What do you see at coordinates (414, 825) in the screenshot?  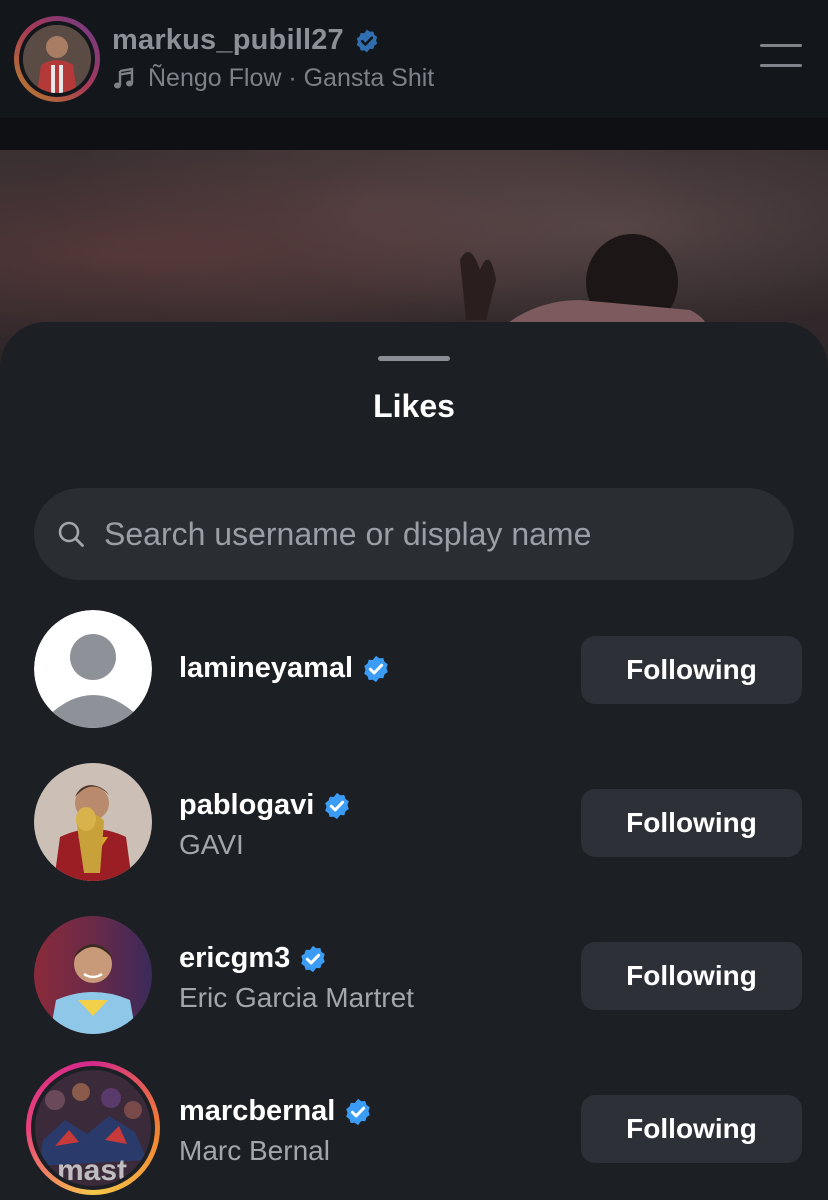 I see `like-row: pablogavi GAVI Following` at bounding box center [414, 825].